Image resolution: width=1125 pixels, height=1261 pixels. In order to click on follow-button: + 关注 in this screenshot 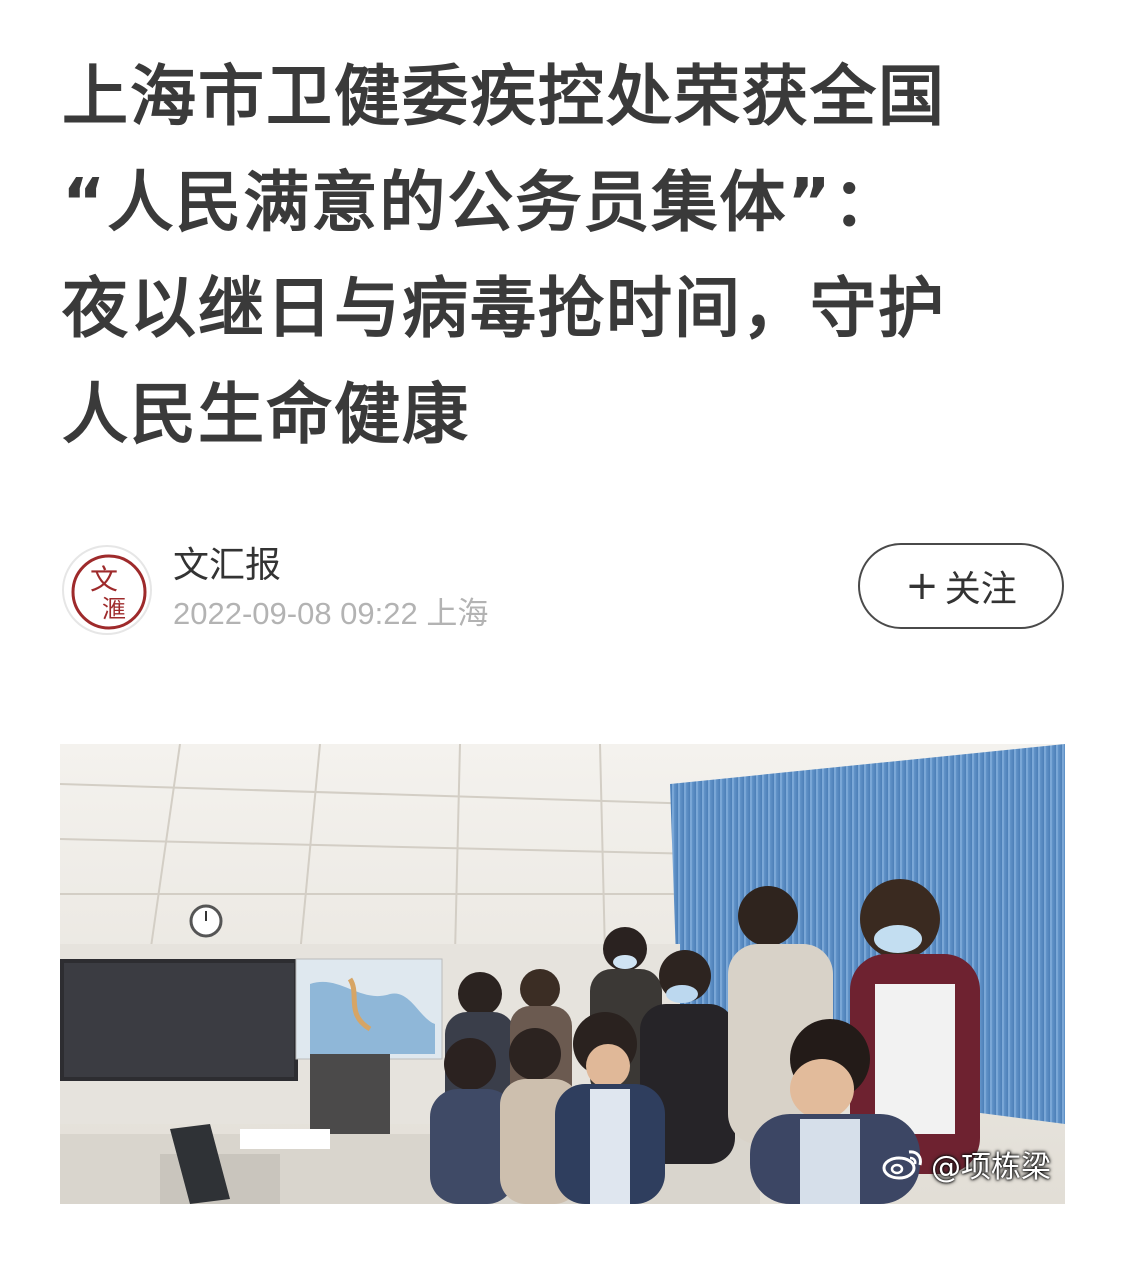, I will do `click(961, 586)`.